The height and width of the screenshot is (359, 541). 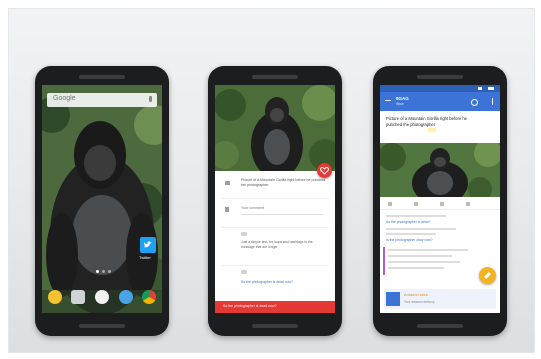 What do you see at coordinates (440, 170) in the screenshot?
I see `post-gorilla-photo` at bounding box center [440, 170].